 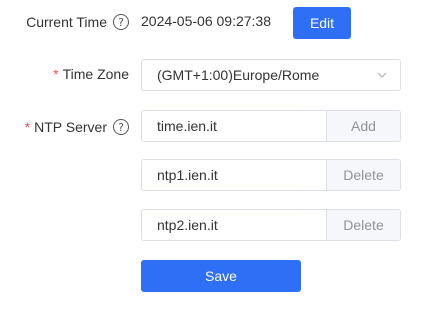 What do you see at coordinates (221, 276) in the screenshot?
I see `save-button: Save` at bounding box center [221, 276].